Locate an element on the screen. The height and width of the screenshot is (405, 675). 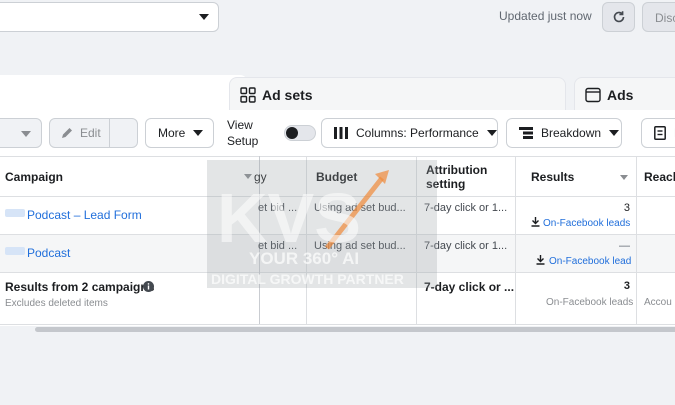
summary-title: Results from 2 campaigns is located at coordinates (80, 287).